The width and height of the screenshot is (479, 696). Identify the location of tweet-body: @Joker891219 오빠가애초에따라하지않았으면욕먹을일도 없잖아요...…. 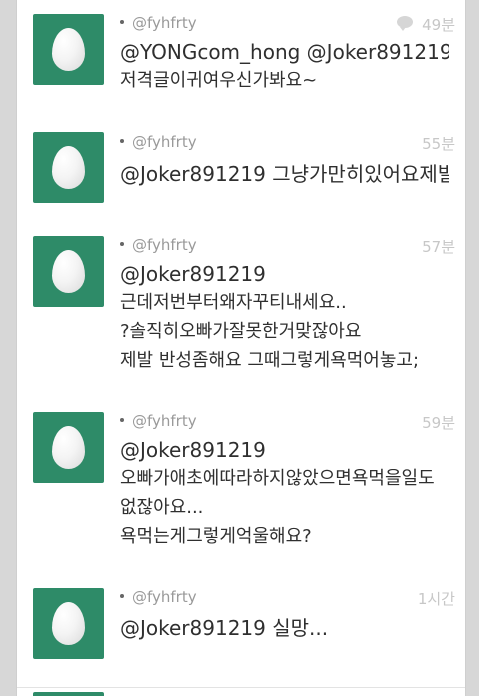
(284, 493).